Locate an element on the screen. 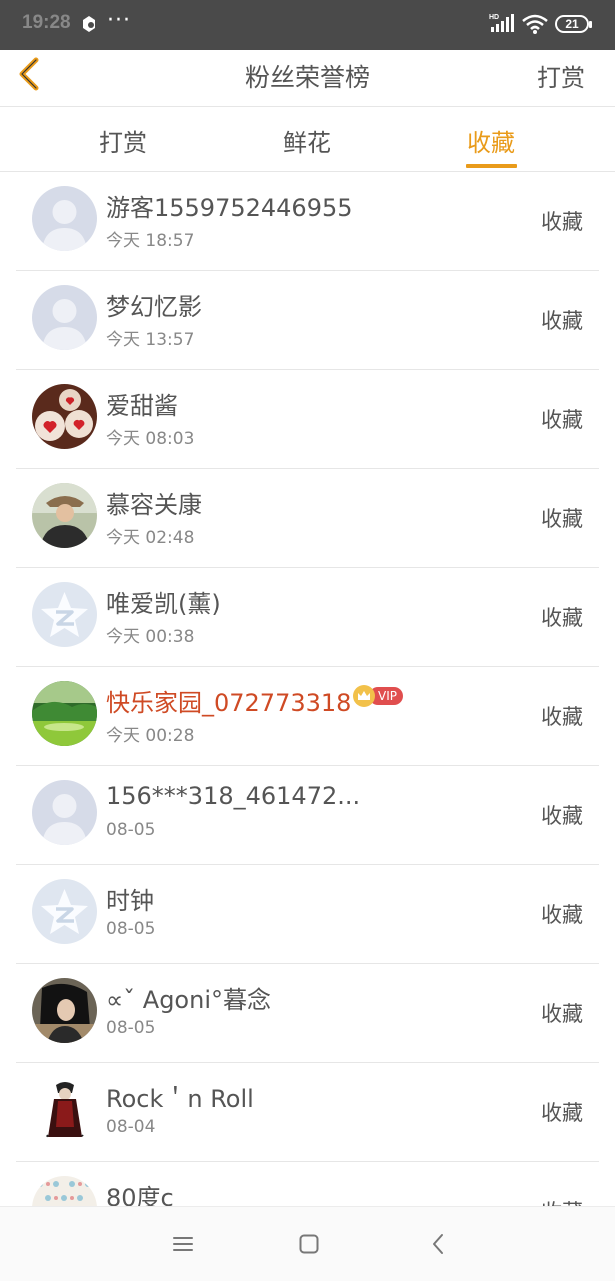  svg-text: HD is located at coordinates (494, 17).